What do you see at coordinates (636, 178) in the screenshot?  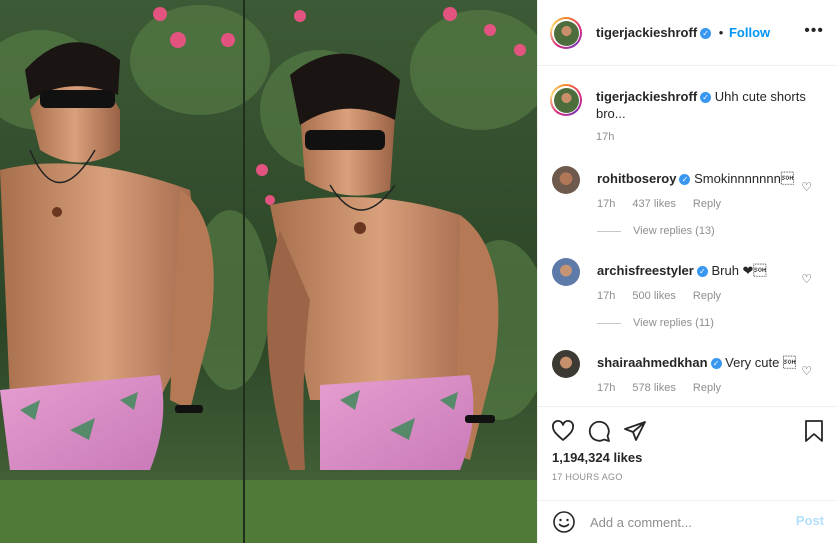 I see `commenter-username: rohitboseroy` at bounding box center [636, 178].